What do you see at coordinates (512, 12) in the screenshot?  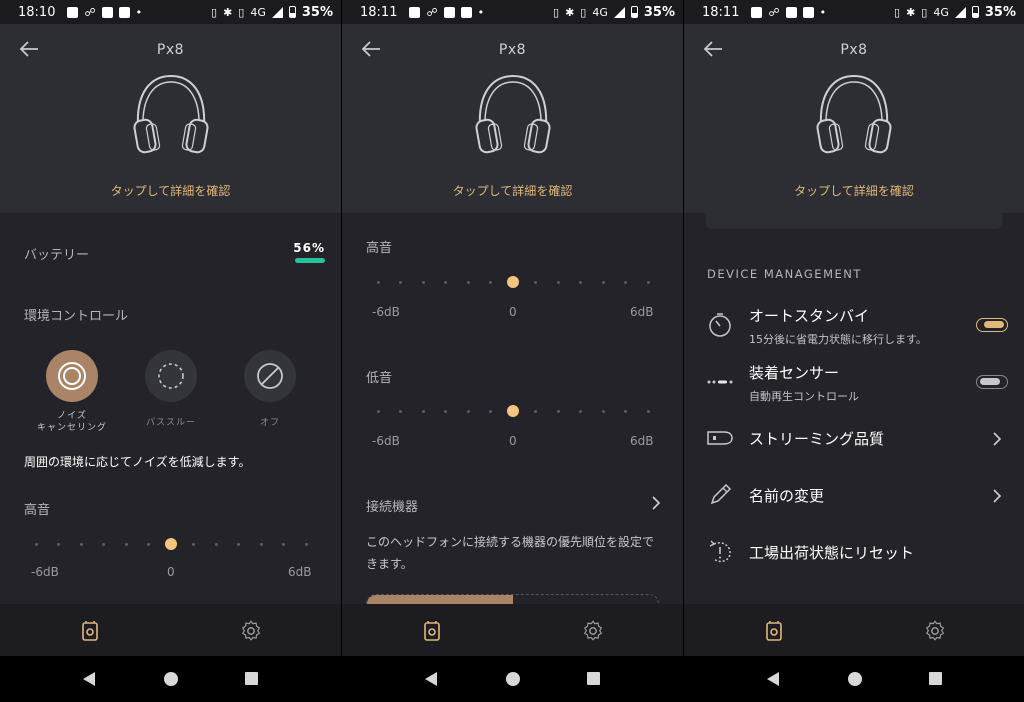 I see `status-bar: 18:11 ☍ • ▯ ✱ ▯ 4G 35%` at bounding box center [512, 12].